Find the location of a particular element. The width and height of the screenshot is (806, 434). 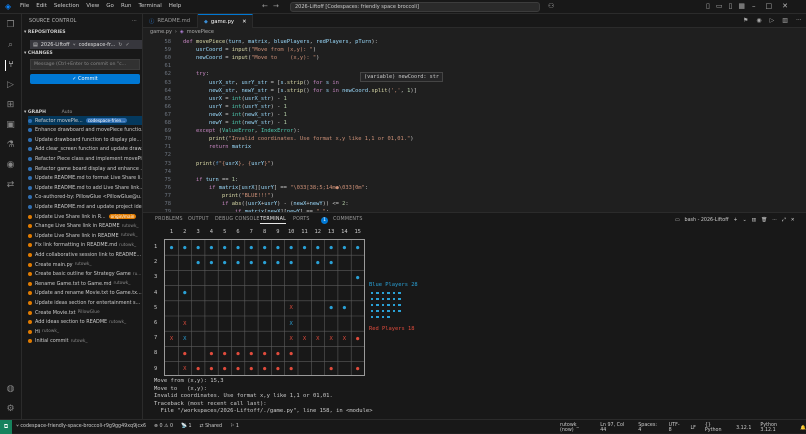

tab-readme: ⓘ README.md is located at coordinates (170, 21).